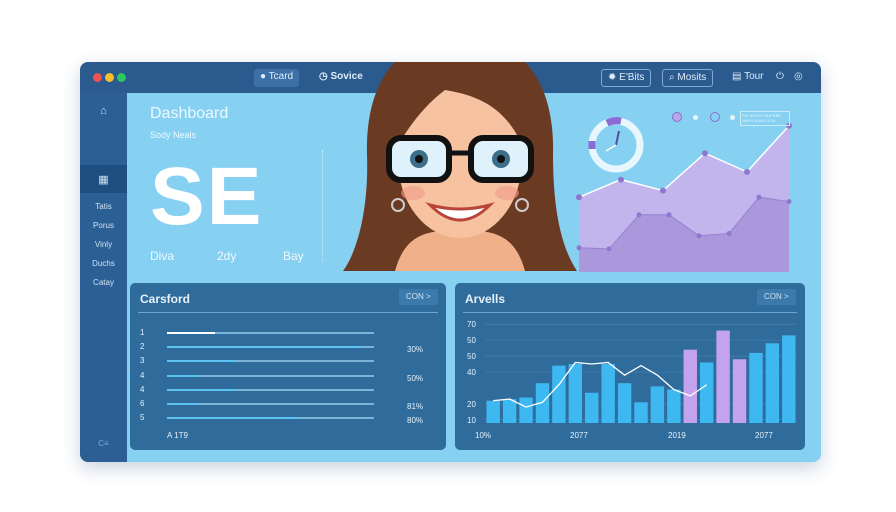 The width and height of the screenshot is (896, 512). What do you see at coordinates (103, 225) in the screenshot?
I see `sidebar-item-porus: Porus` at bounding box center [103, 225].